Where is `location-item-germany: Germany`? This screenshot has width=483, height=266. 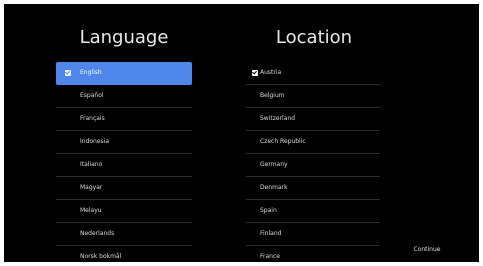
location-item-germany: Germany is located at coordinates (313, 165).